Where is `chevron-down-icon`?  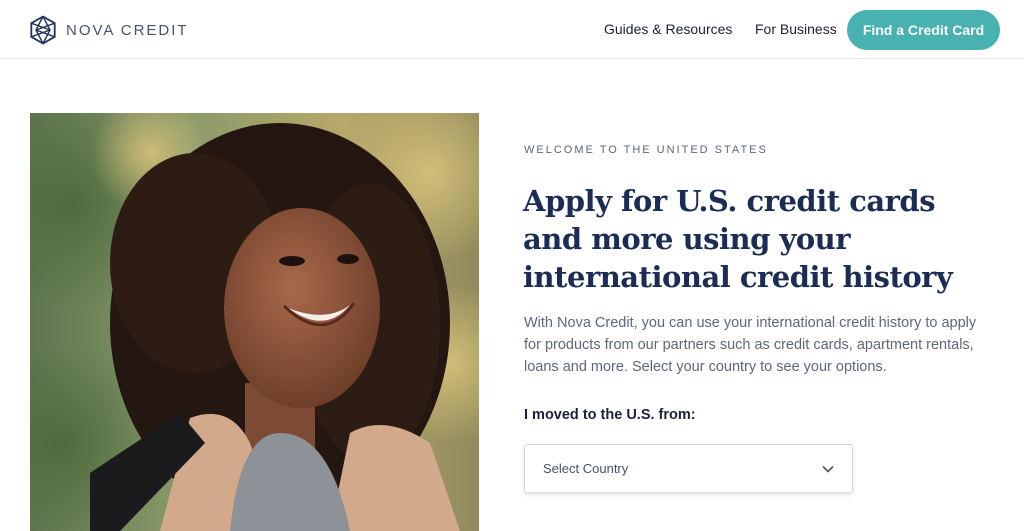
chevron-down-icon is located at coordinates (828, 469).